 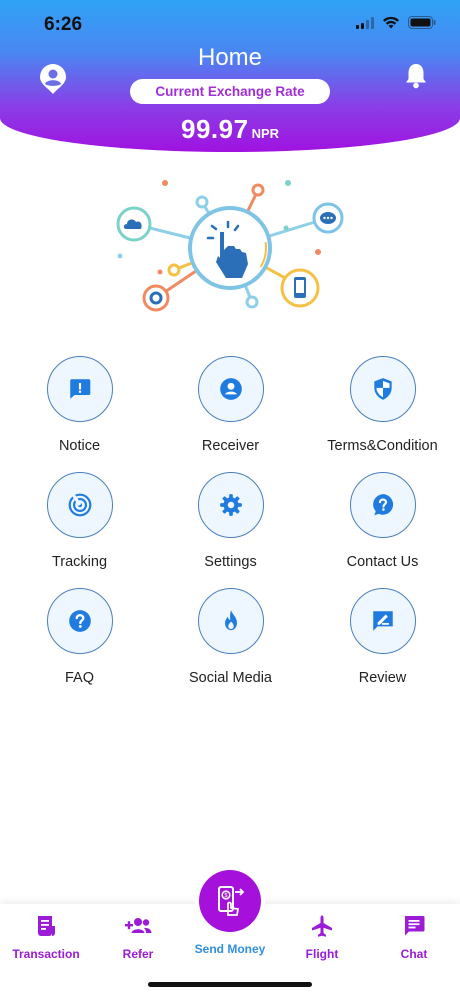 What do you see at coordinates (230, 678) in the screenshot?
I see `menu-item-label: Social Media` at bounding box center [230, 678].